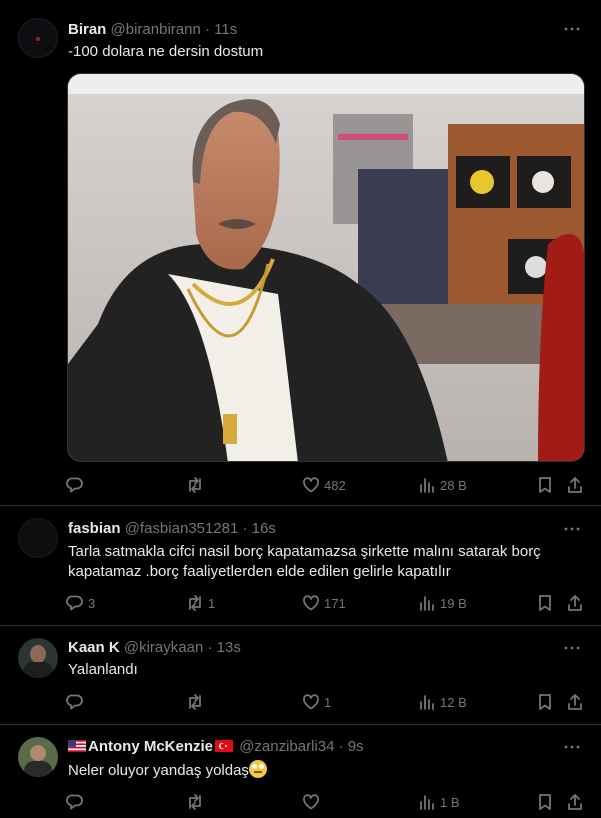 This screenshot has height=818, width=601. I want to click on tweet-actions: 3 1 171 19 B, so click(326, 603).